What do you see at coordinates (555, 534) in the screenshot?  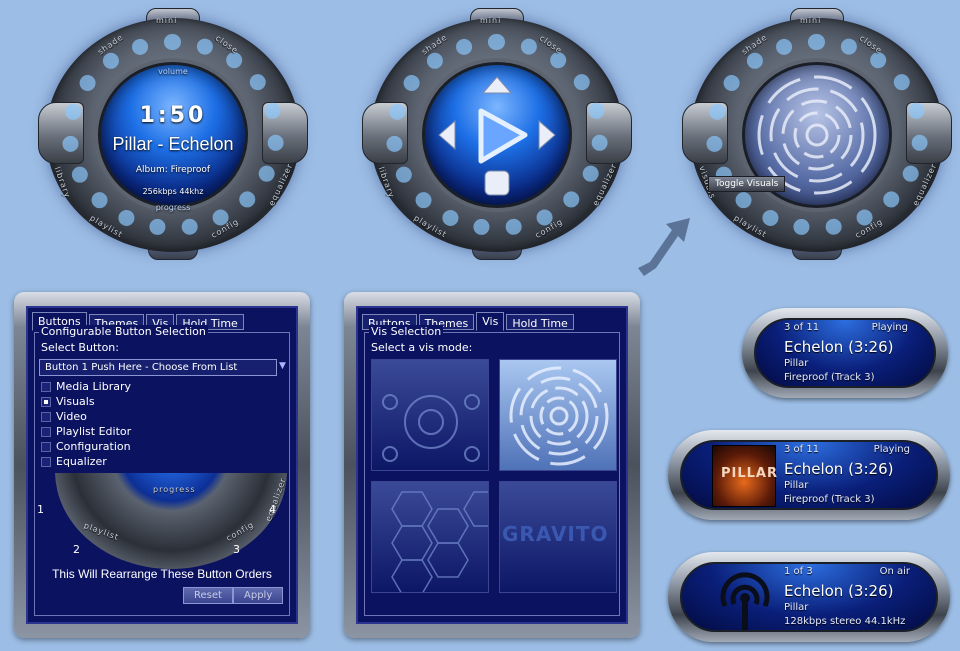 I see `gravity-text: GRAVITO` at bounding box center [555, 534].